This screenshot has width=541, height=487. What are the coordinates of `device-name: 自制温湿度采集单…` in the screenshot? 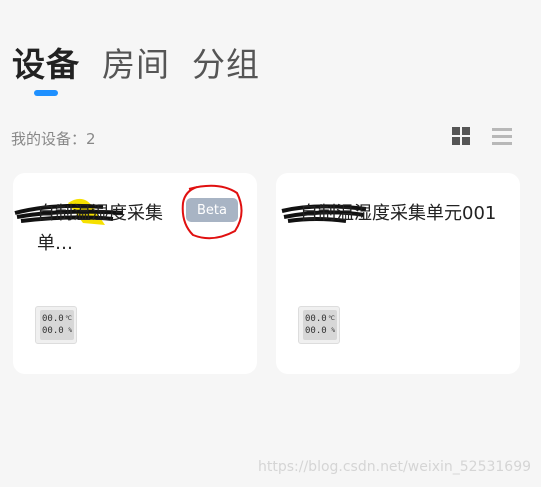 It's located at (100, 228).